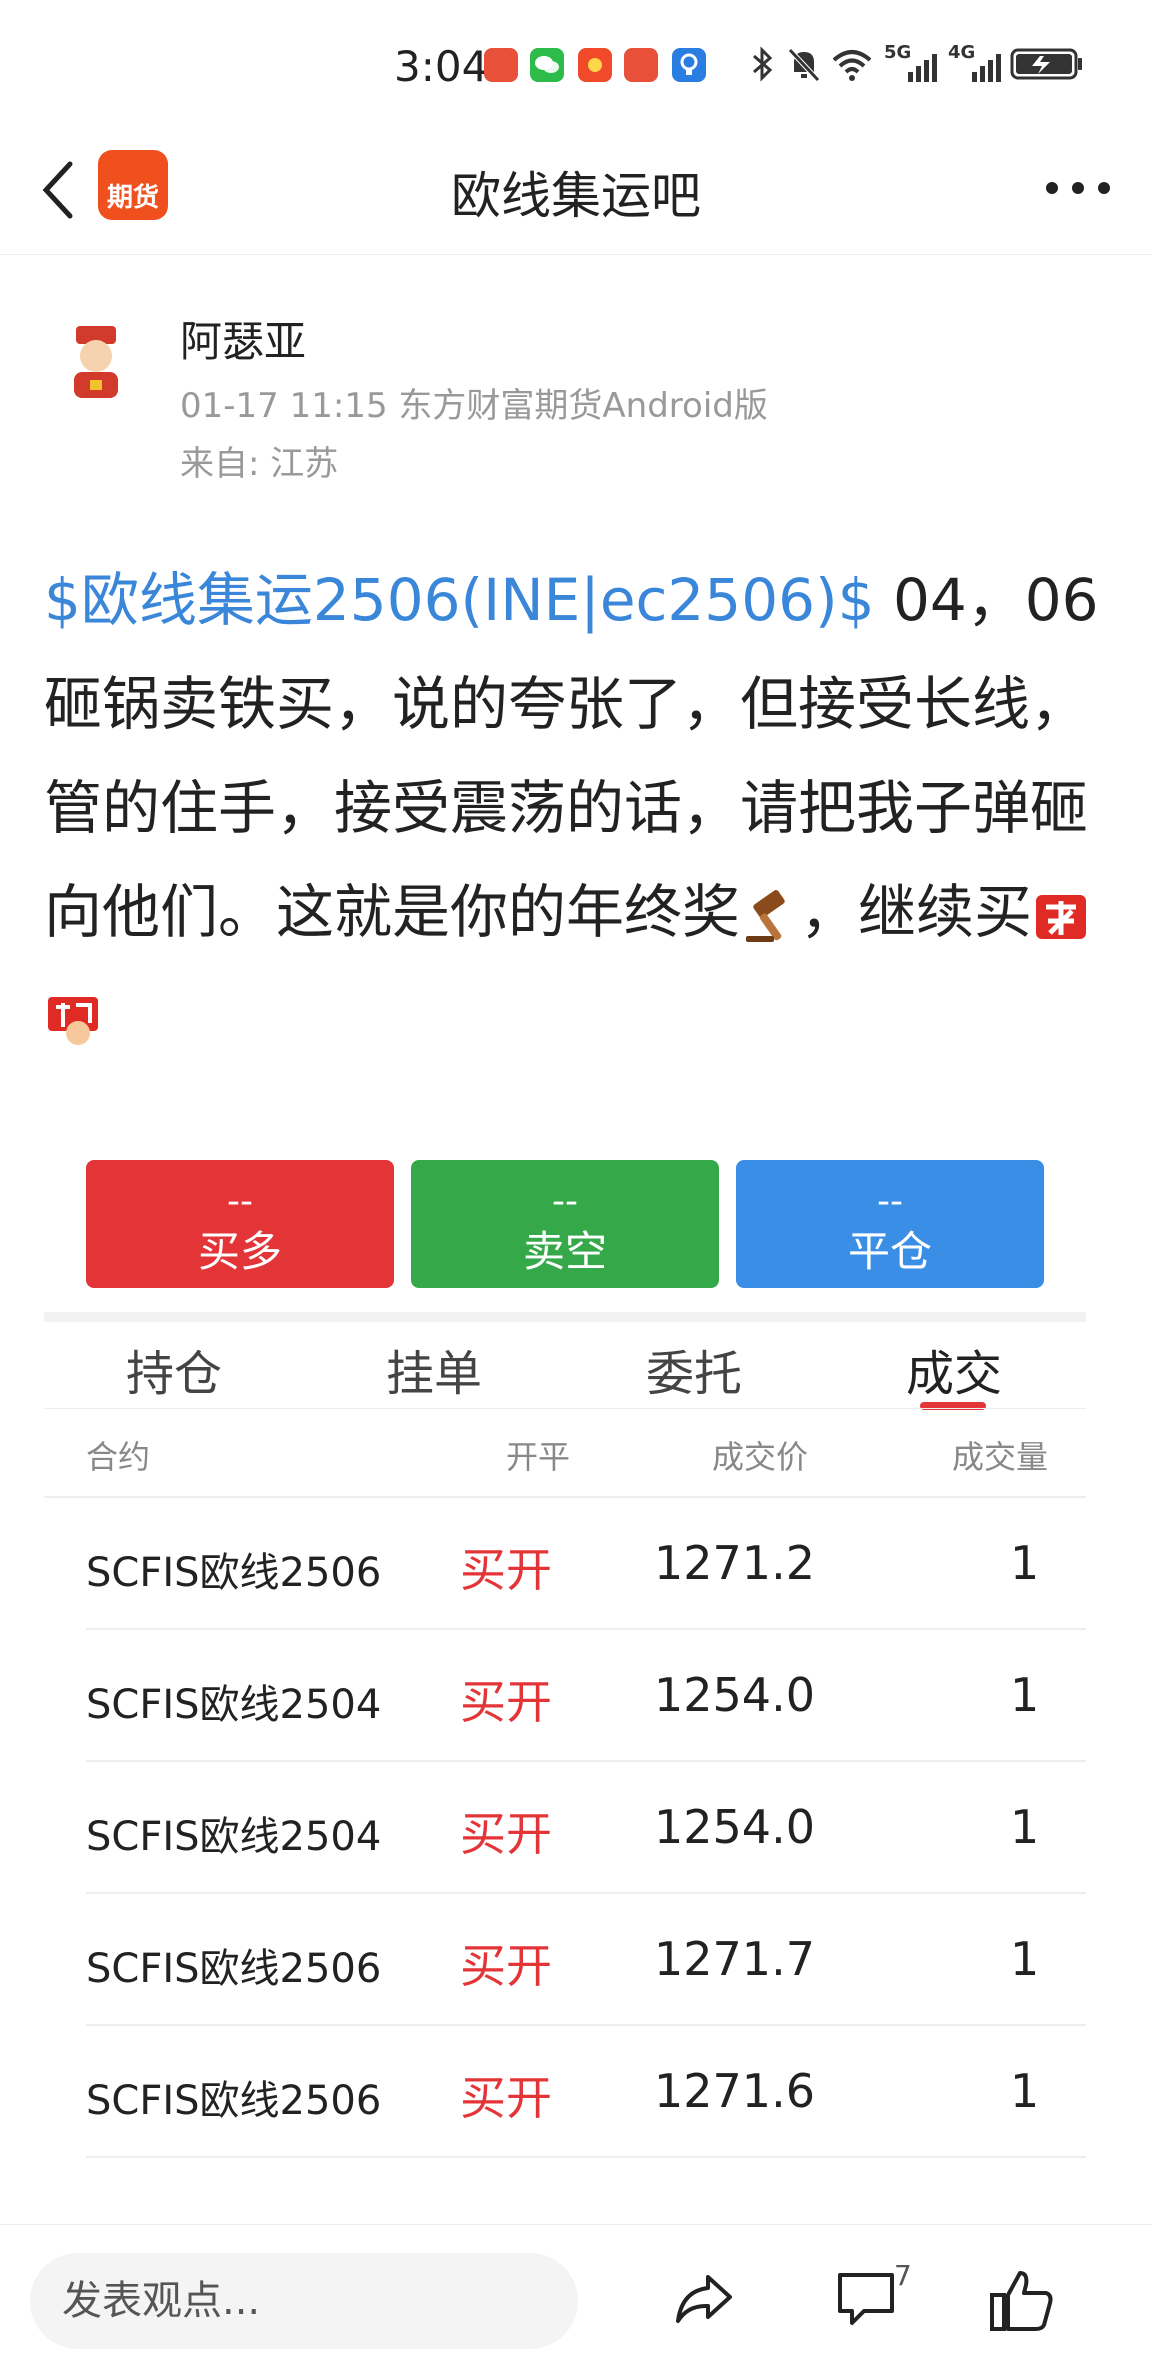 The height and width of the screenshot is (2377, 1152). What do you see at coordinates (565, 1408) in the screenshot?
I see `tab-divider` at bounding box center [565, 1408].